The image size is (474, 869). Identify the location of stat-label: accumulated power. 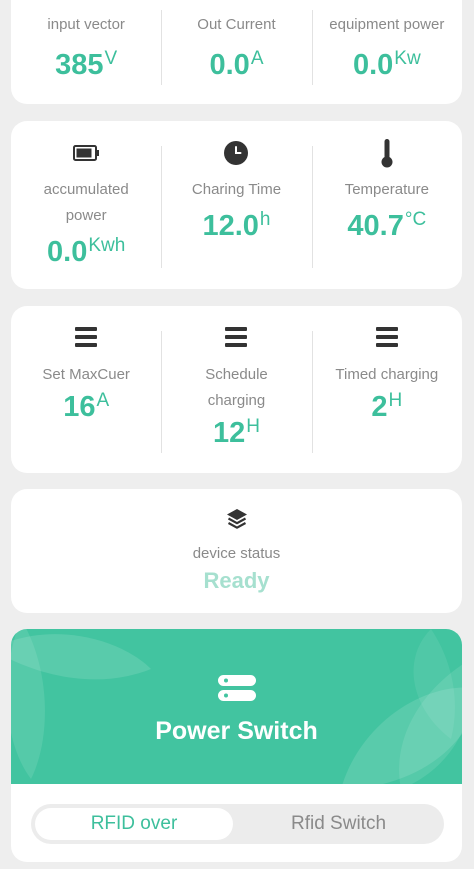
(86, 202).